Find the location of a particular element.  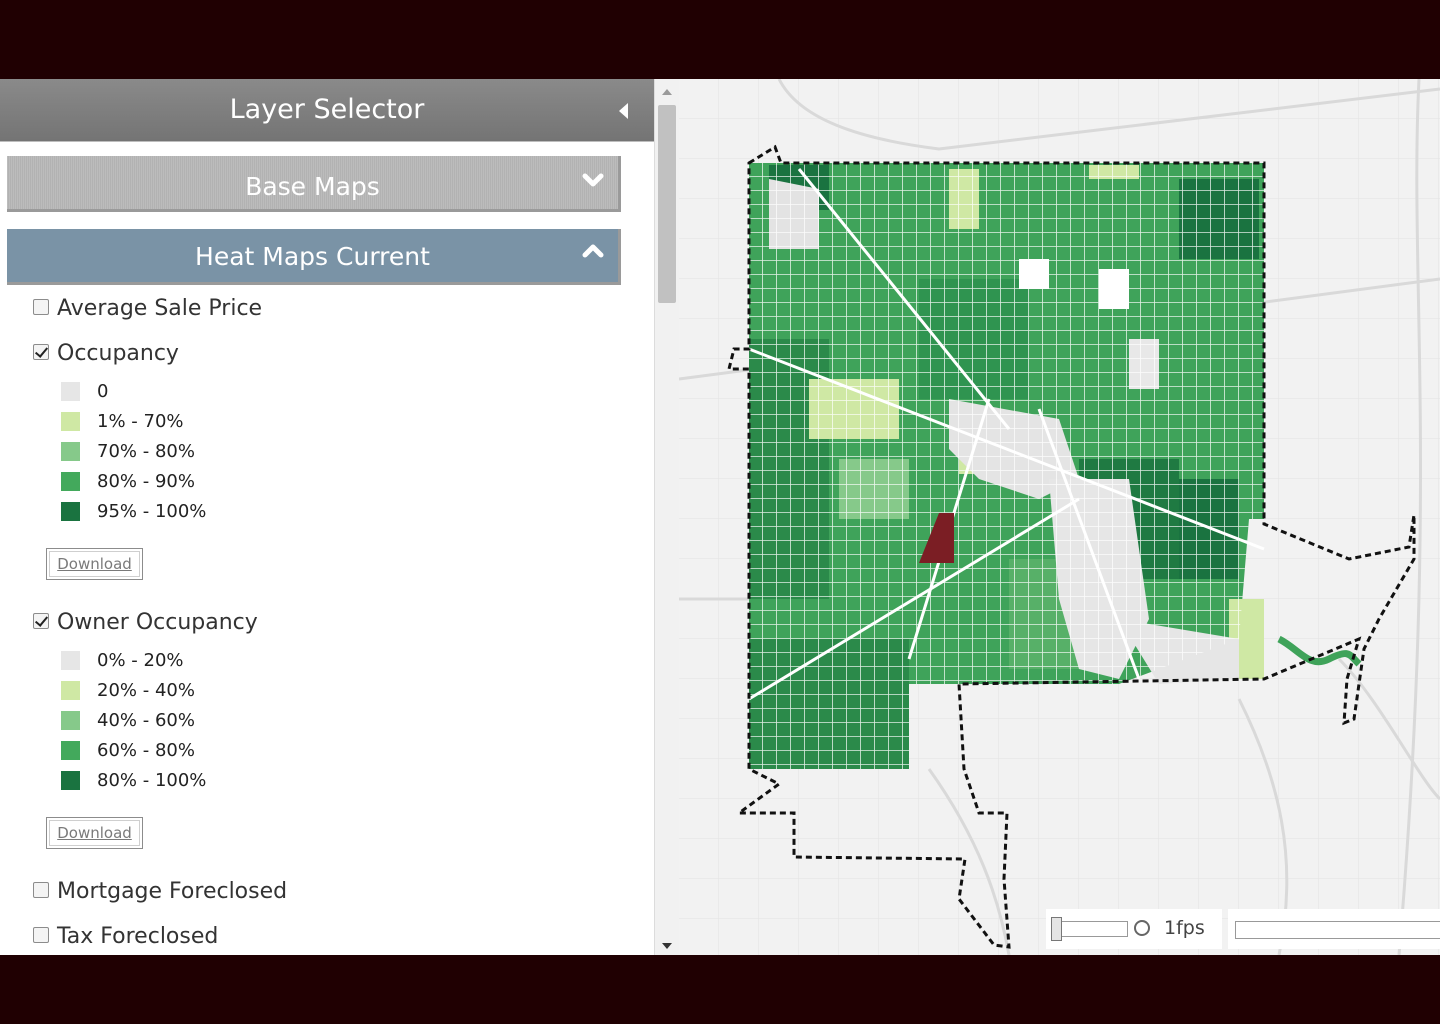

layer-label: Tax Foreclosed is located at coordinates (138, 936).